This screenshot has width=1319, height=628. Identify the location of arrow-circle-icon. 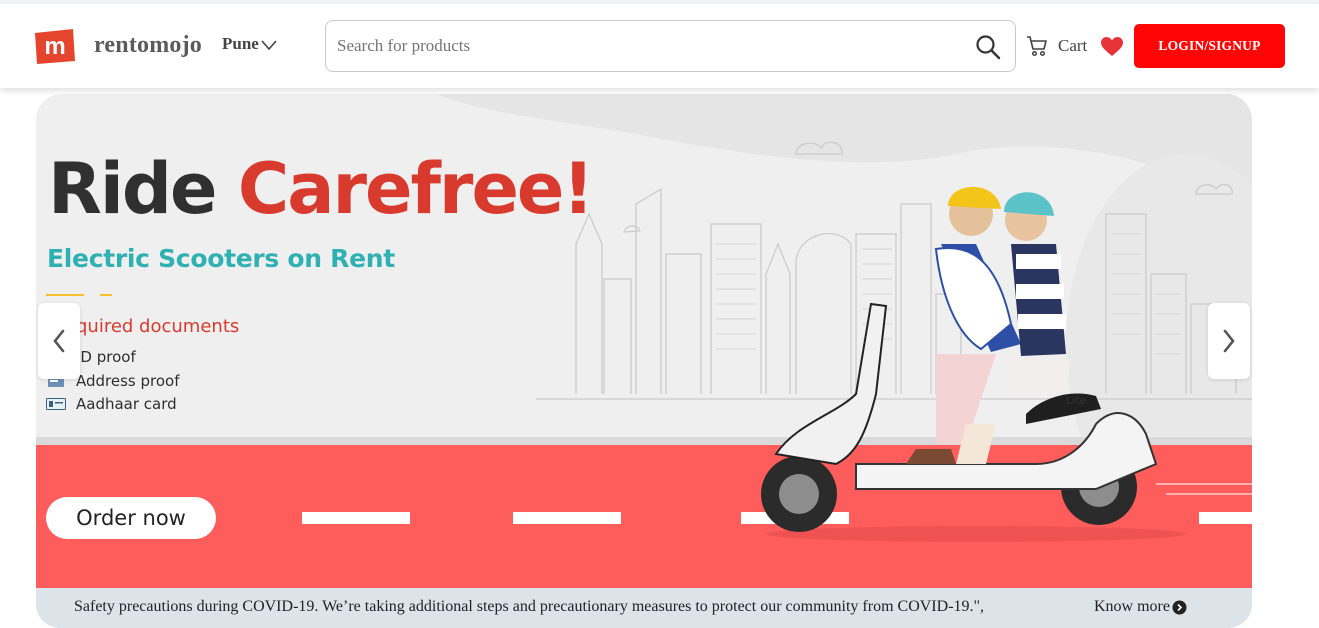
(1179, 607).